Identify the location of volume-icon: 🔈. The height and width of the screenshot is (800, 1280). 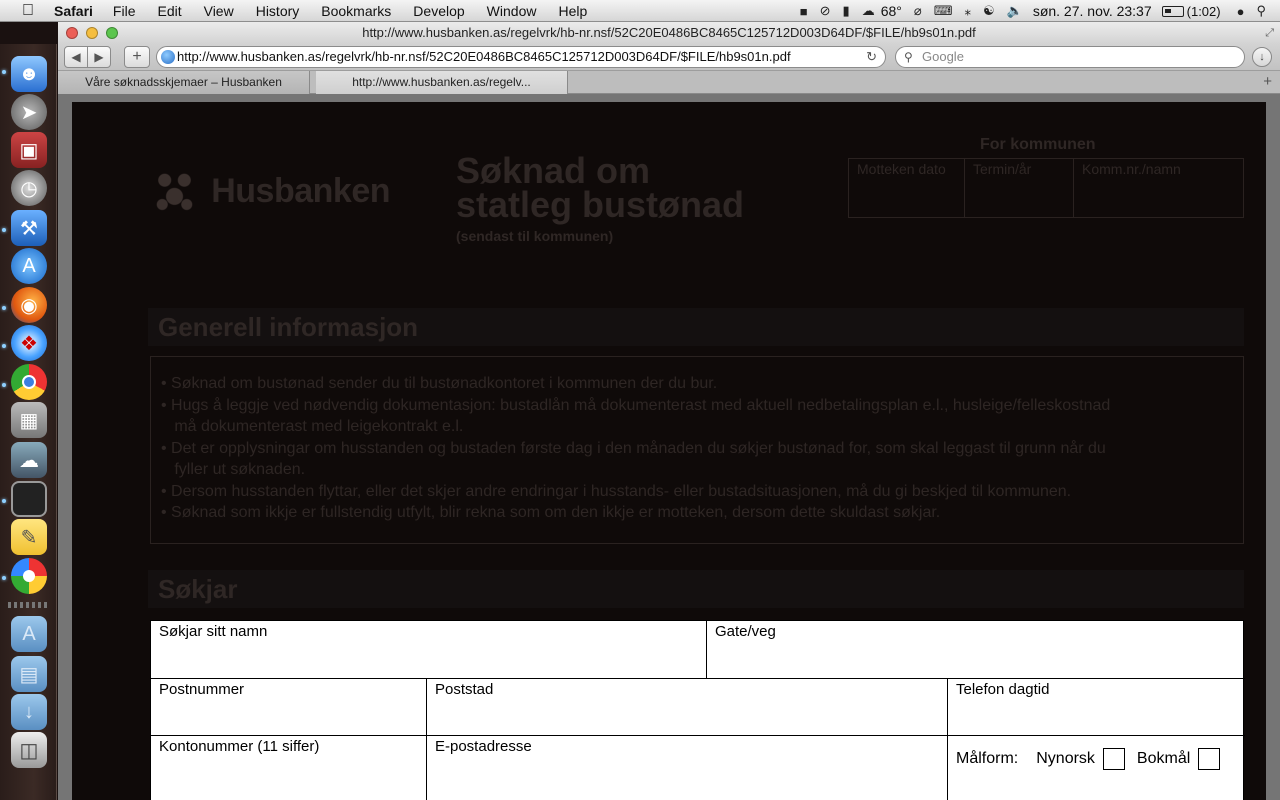
(1015, 11).